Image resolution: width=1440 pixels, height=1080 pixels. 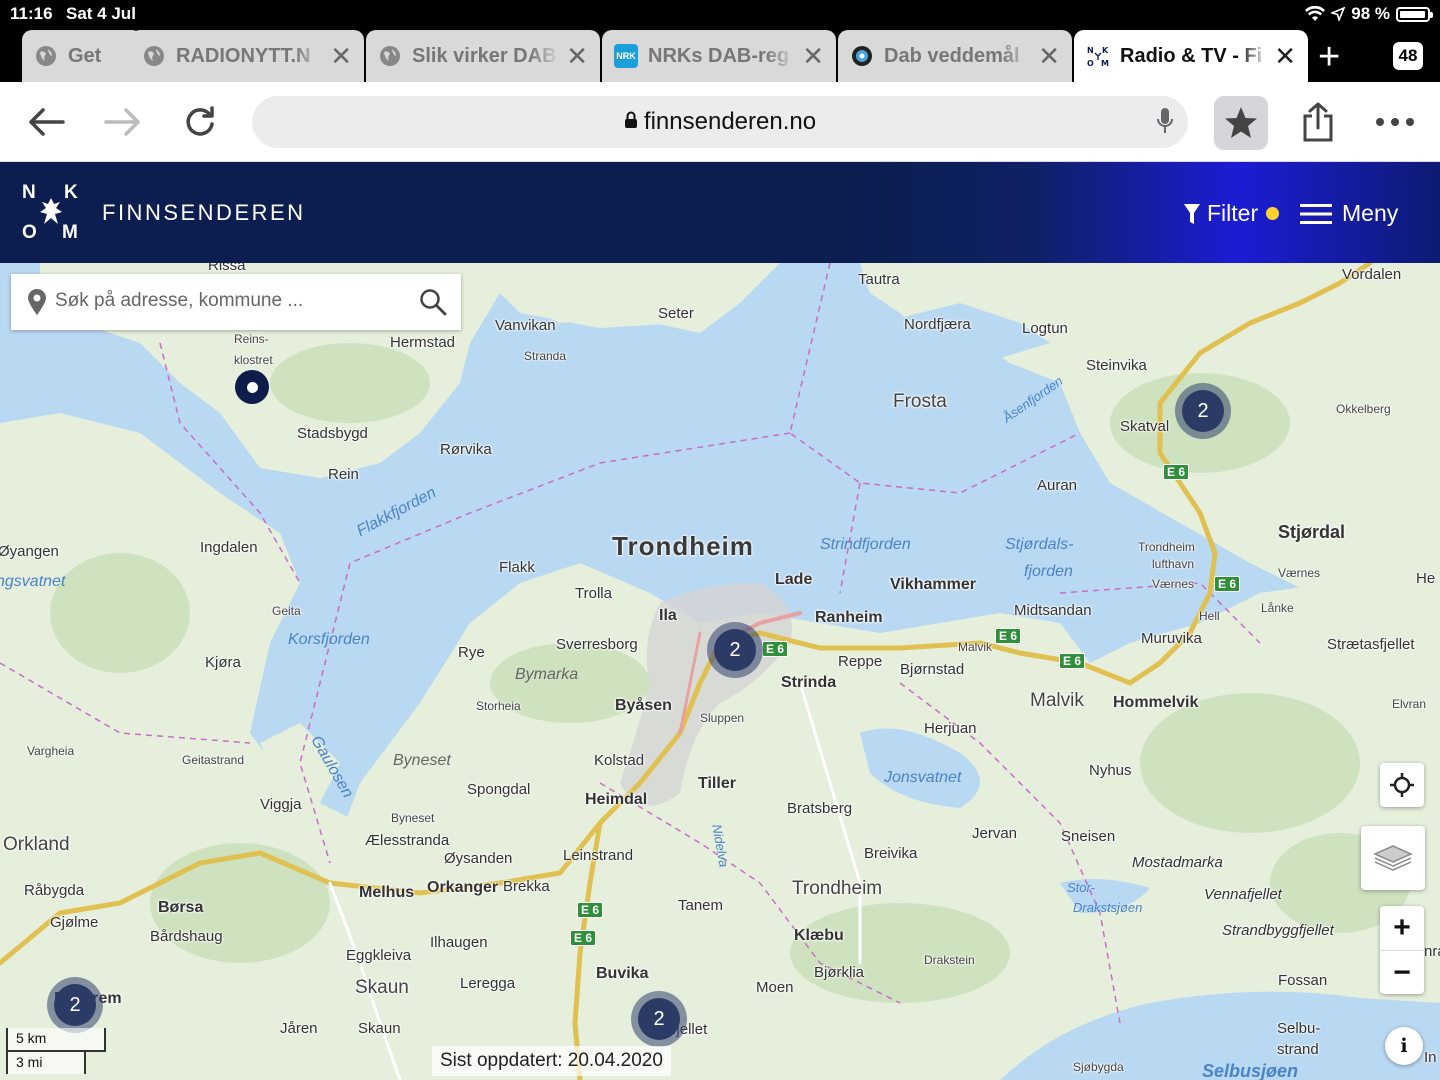 What do you see at coordinates (101, 13) in the screenshot?
I see `status-date: Sat 4 Jul` at bounding box center [101, 13].